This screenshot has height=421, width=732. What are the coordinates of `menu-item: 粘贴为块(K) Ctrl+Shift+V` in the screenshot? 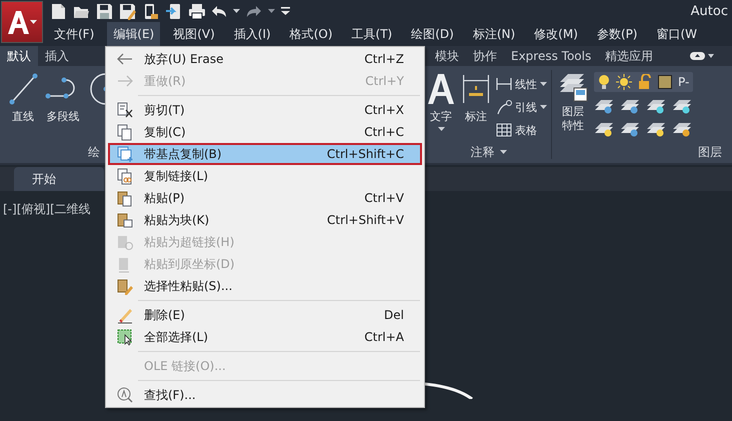 It's located at (265, 220).